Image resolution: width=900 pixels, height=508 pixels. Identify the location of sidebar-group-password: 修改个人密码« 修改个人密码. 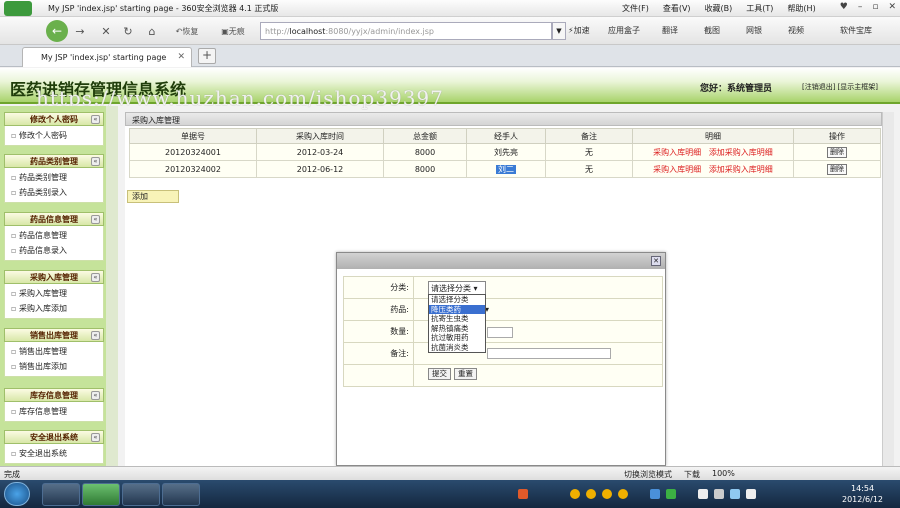
(54, 129).